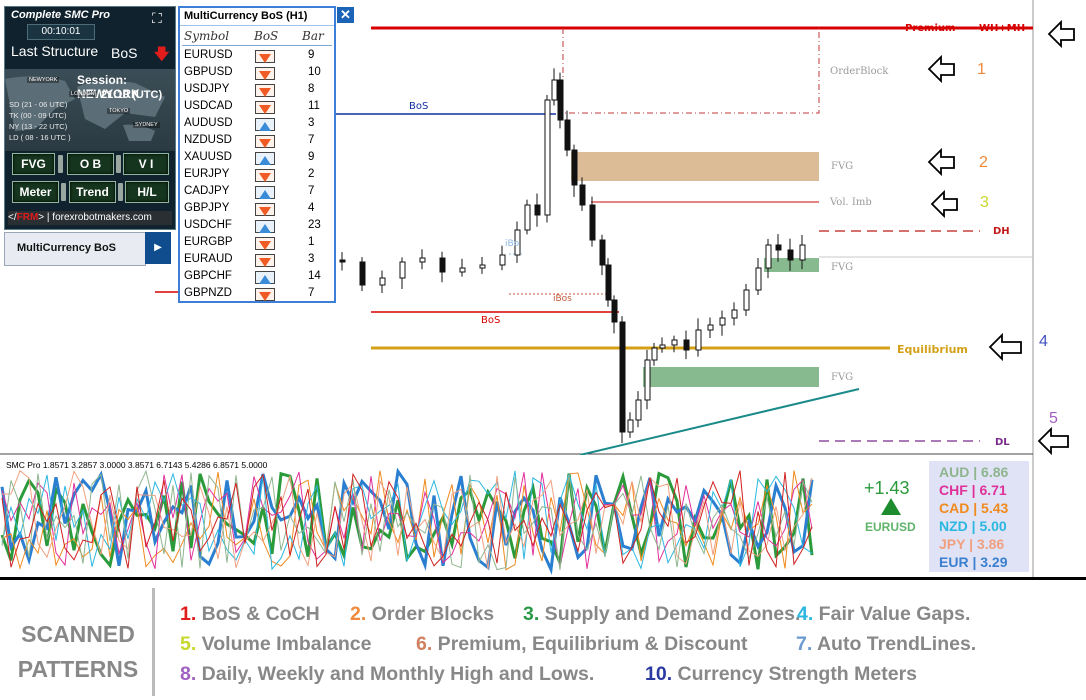  I want to click on dh-label: DH, so click(1001, 231).